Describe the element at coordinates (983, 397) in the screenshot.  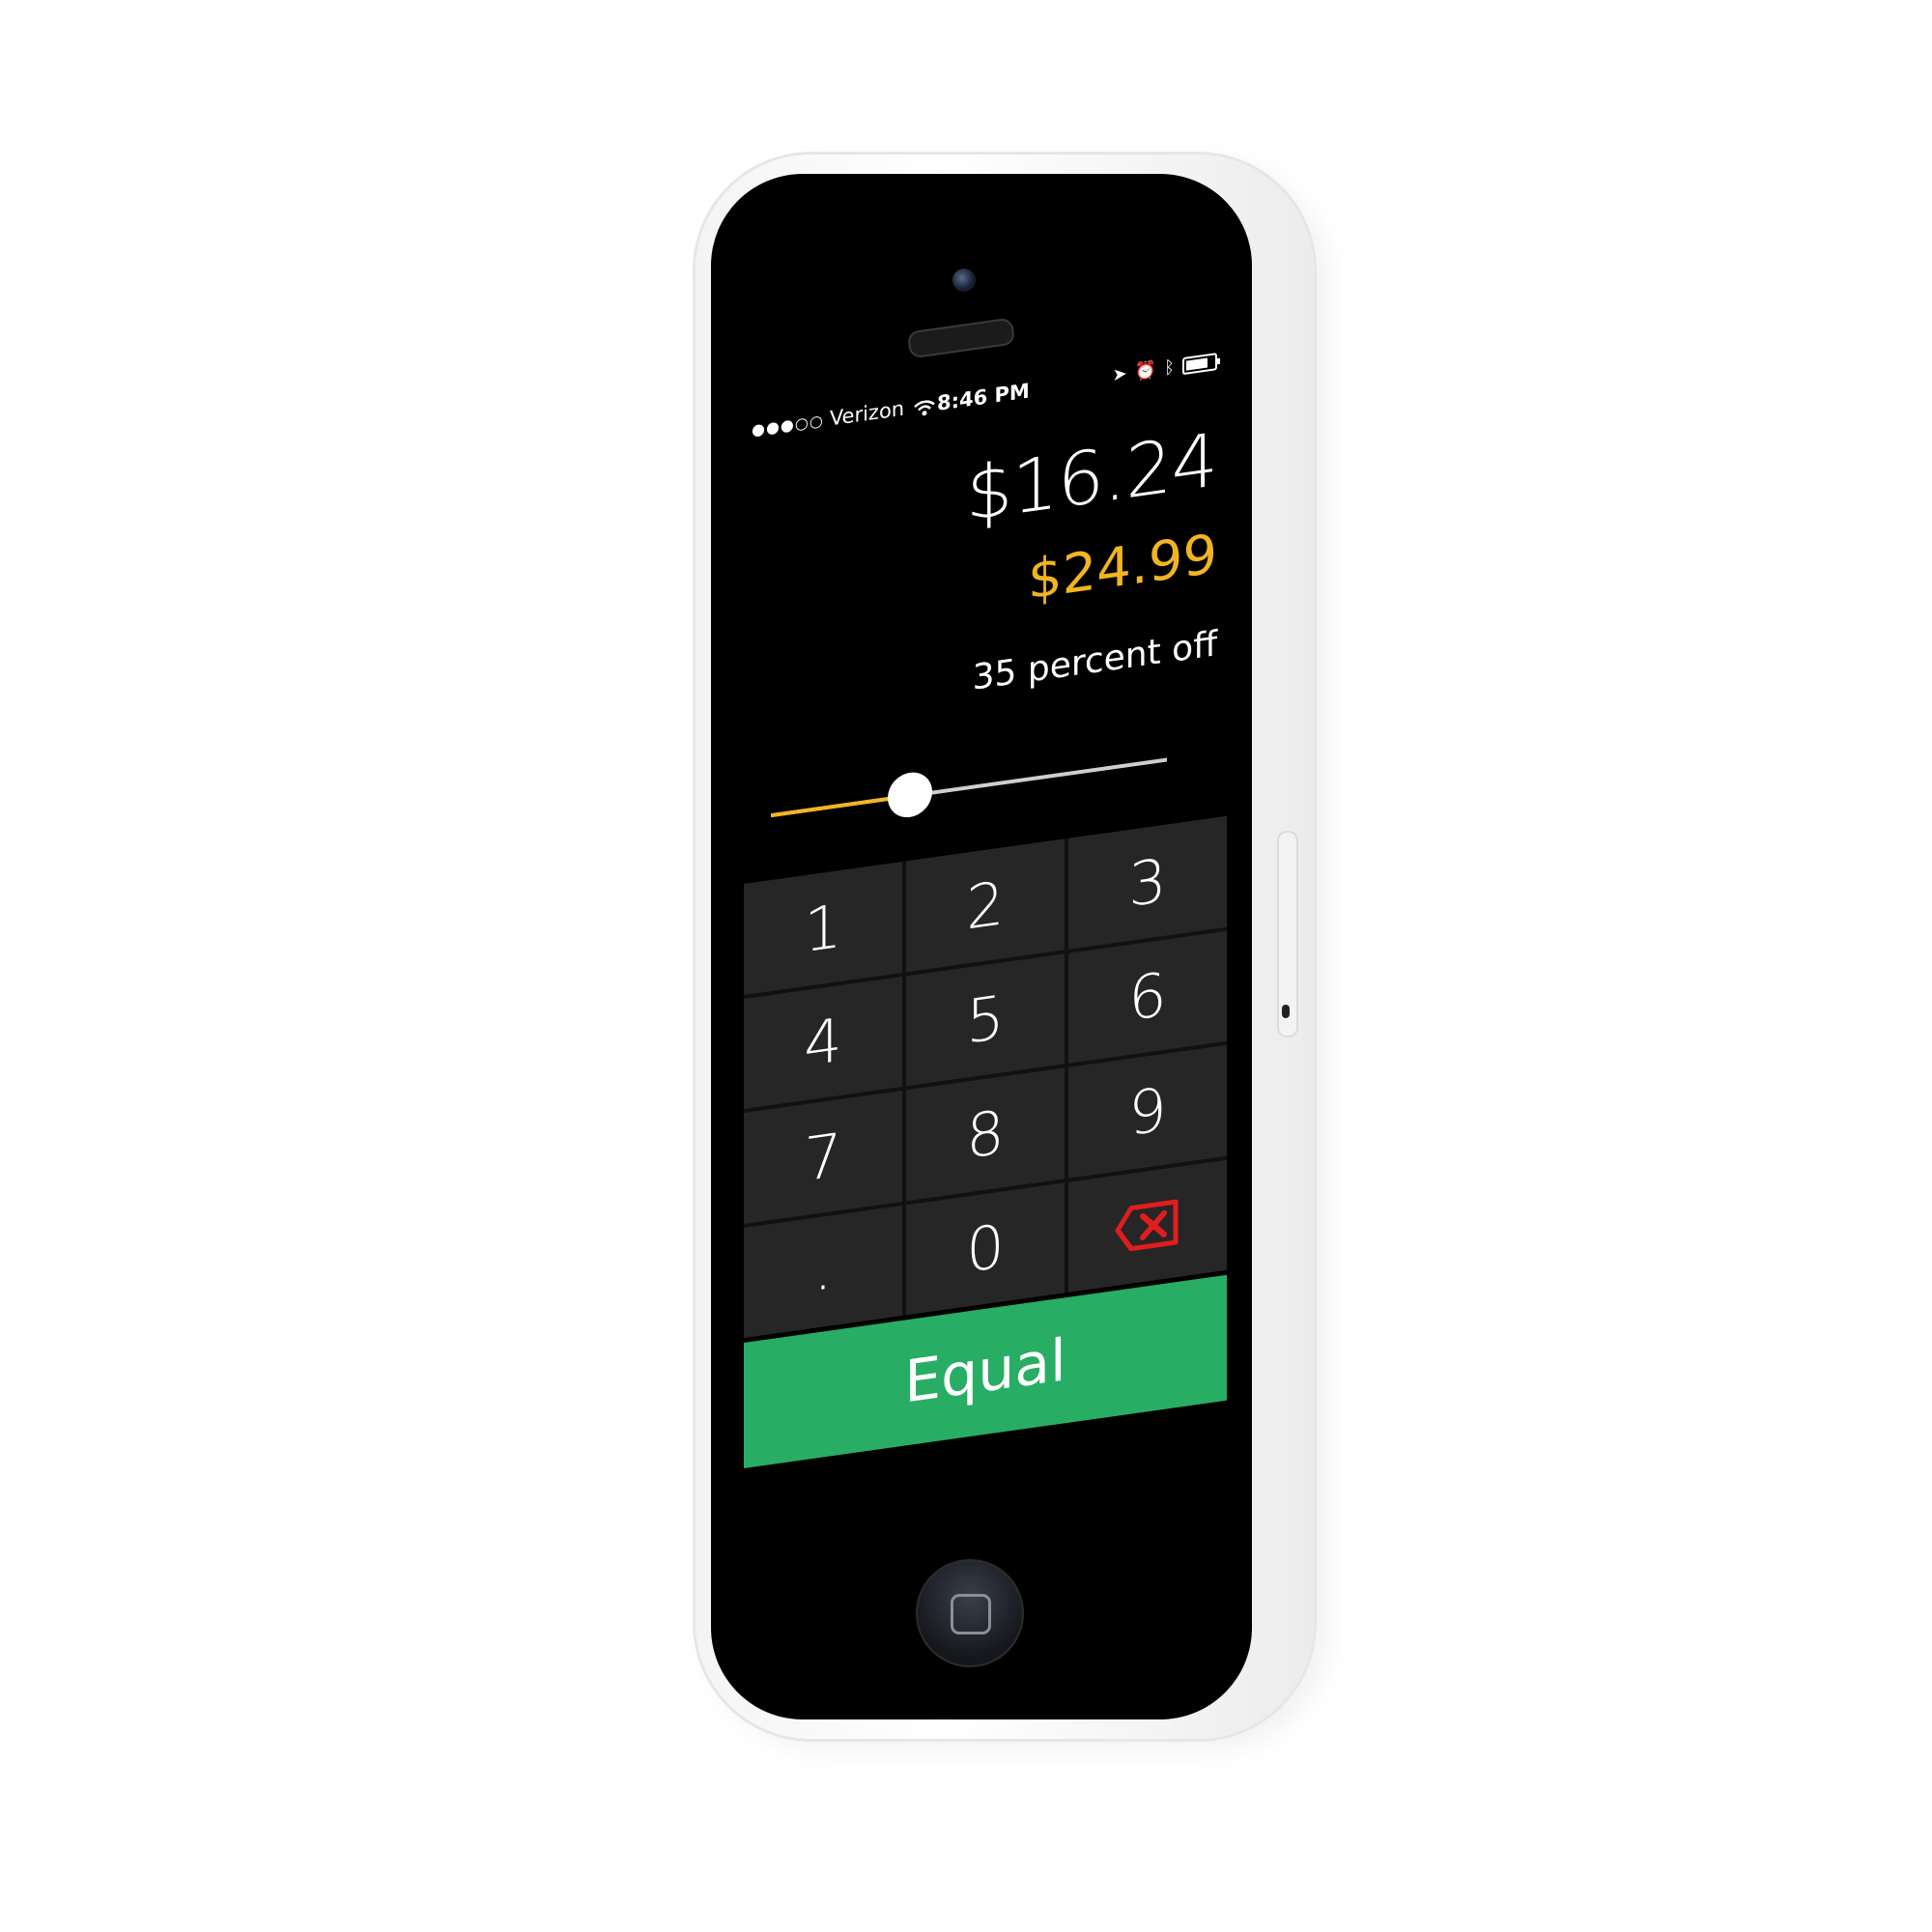
I see `status-time: 8:46 PM` at that location.